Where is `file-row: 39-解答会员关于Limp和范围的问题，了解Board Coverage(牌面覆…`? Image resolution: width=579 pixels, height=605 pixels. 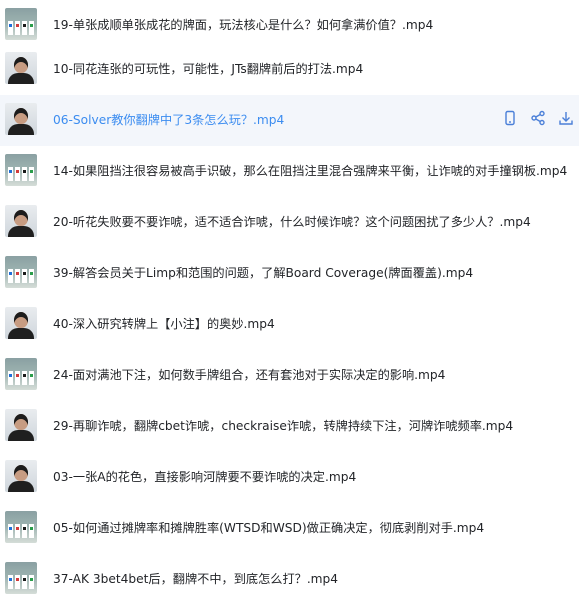
file-row: 39-解答会员关于Limp和范围的问题，了解Board Coverage(牌面覆… is located at coordinates (289, 273).